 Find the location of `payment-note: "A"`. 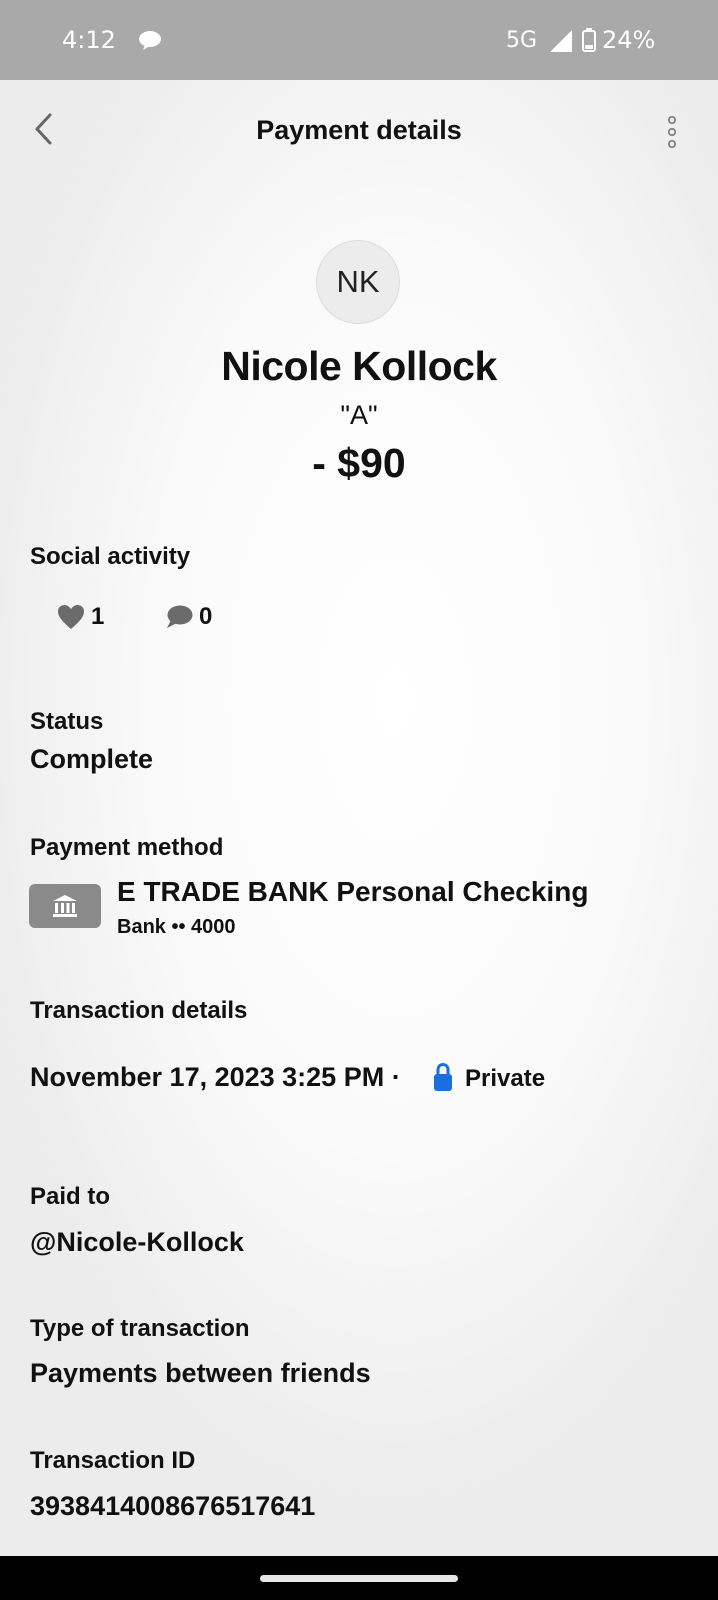

payment-note: "A" is located at coordinates (359, 415).